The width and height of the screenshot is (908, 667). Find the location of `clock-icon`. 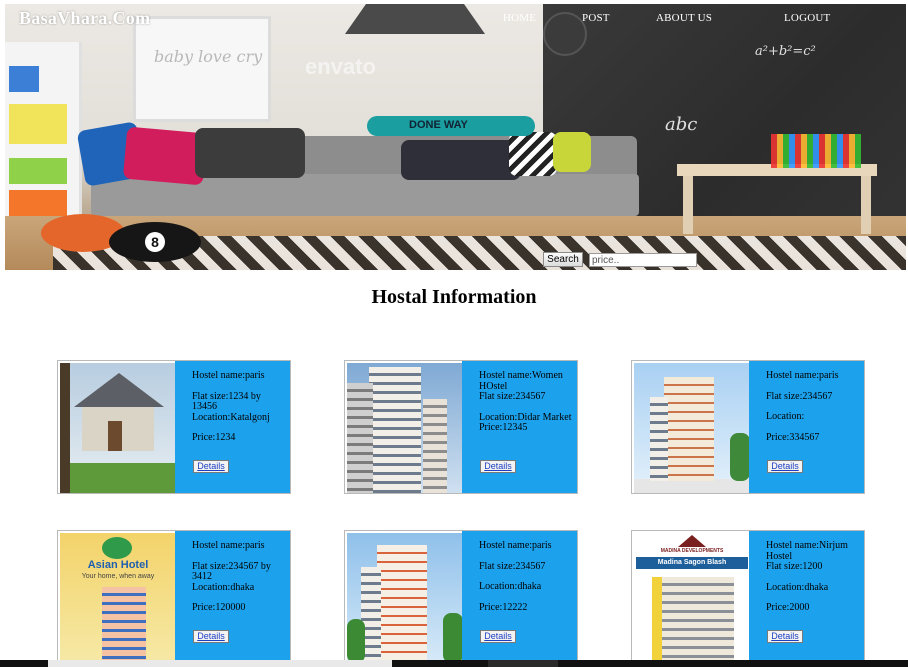

clock-icon is located at coordinates (565, 34).